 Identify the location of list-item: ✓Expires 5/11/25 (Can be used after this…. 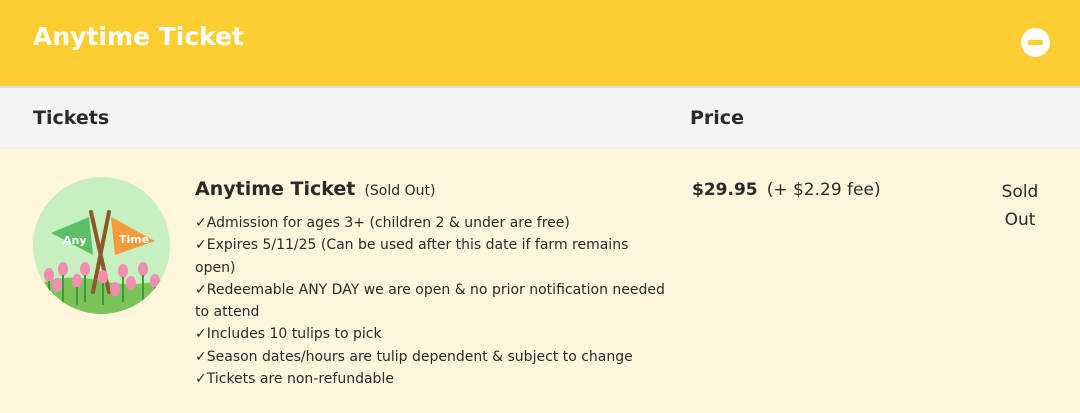
(412, 256).